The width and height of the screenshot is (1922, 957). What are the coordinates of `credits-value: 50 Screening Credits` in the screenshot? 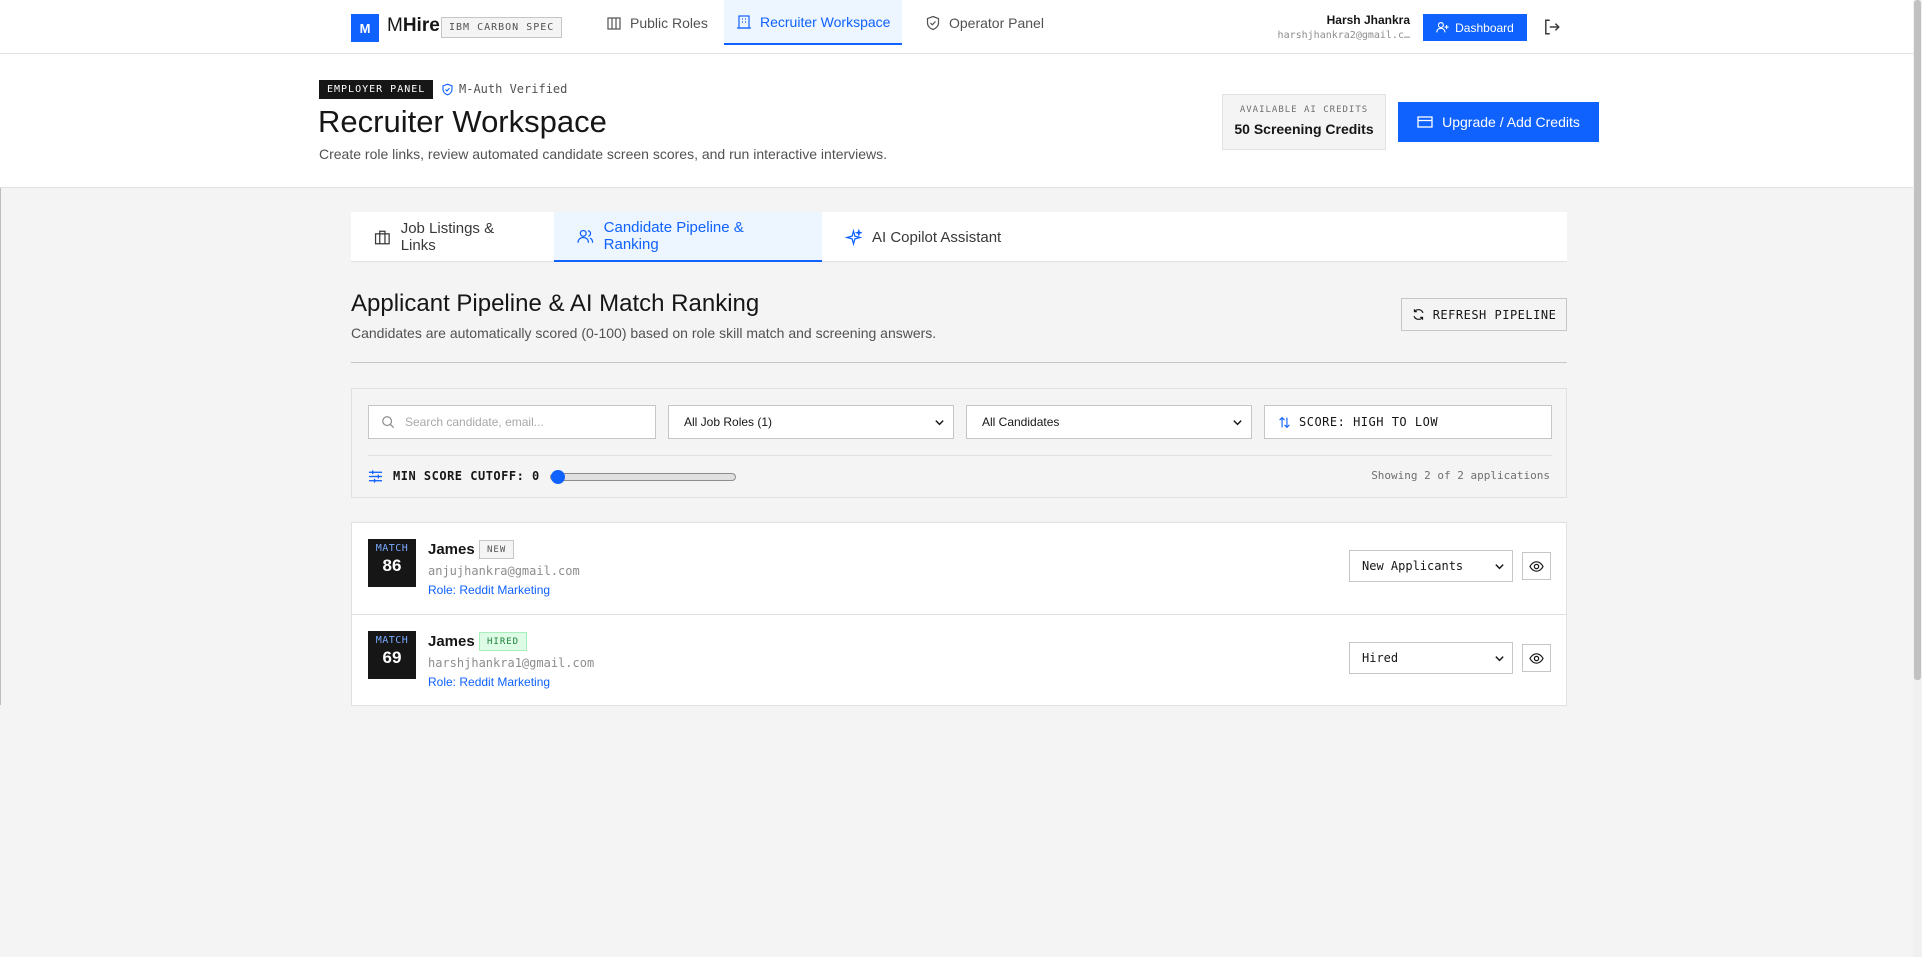 It's located at (1304, 129).